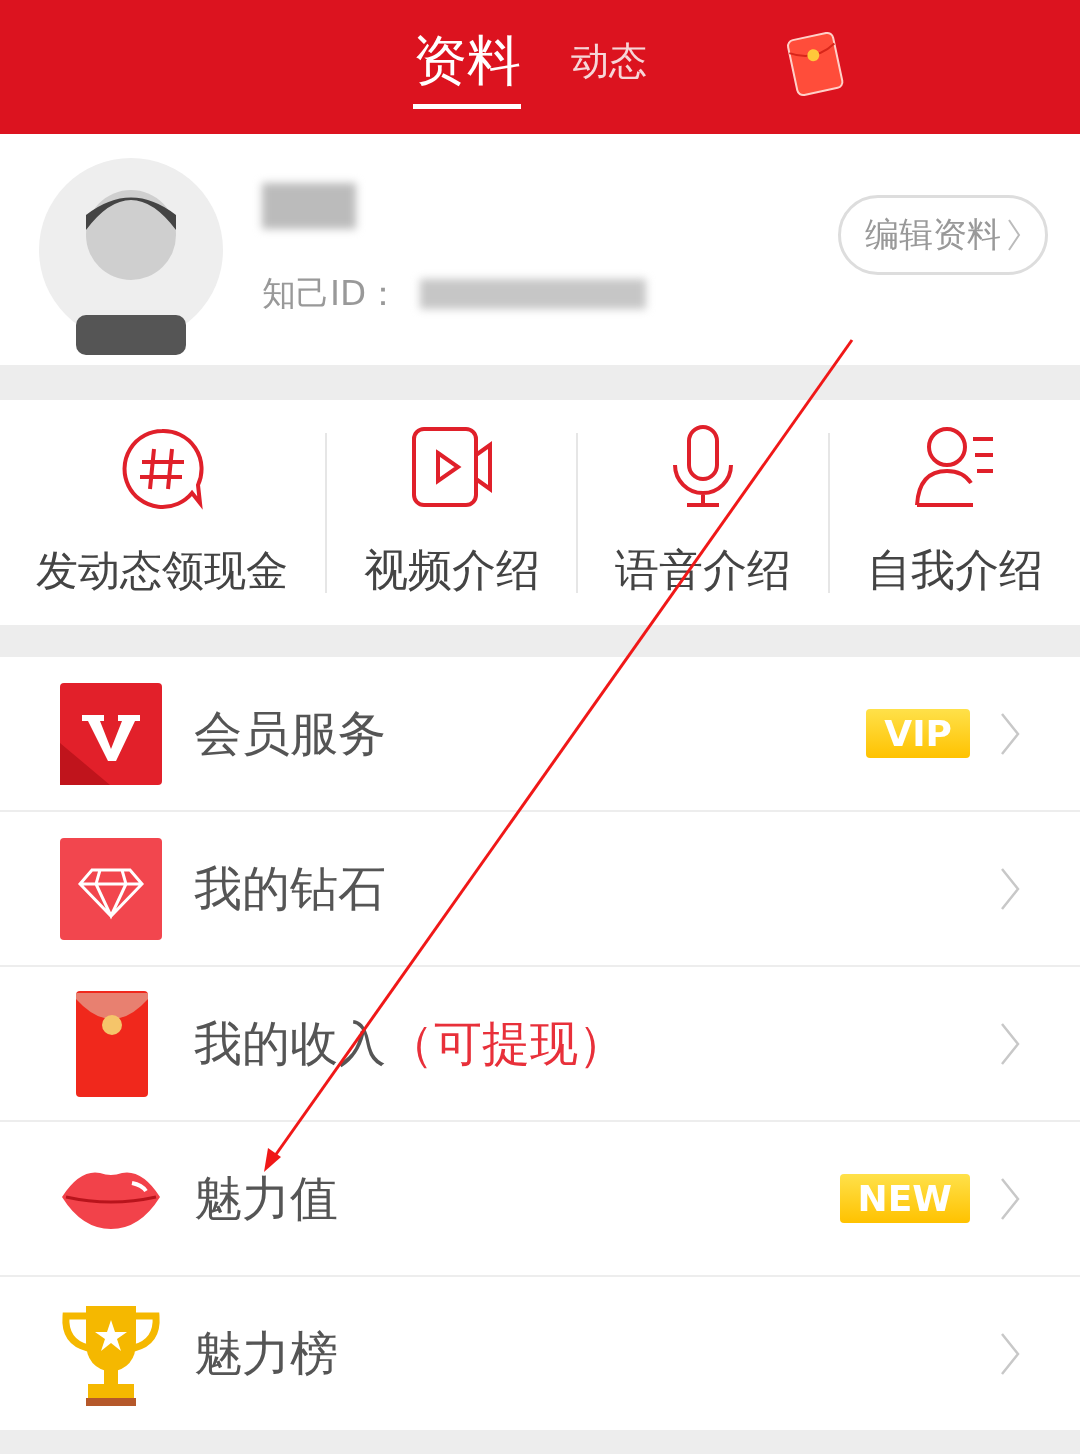 Image resolution: width=1080 pixels, height=1454 pixels. Describe the element at coordinates (266, 1353) in the screenshot. I see `menu-label: 魅力榜` at that location.